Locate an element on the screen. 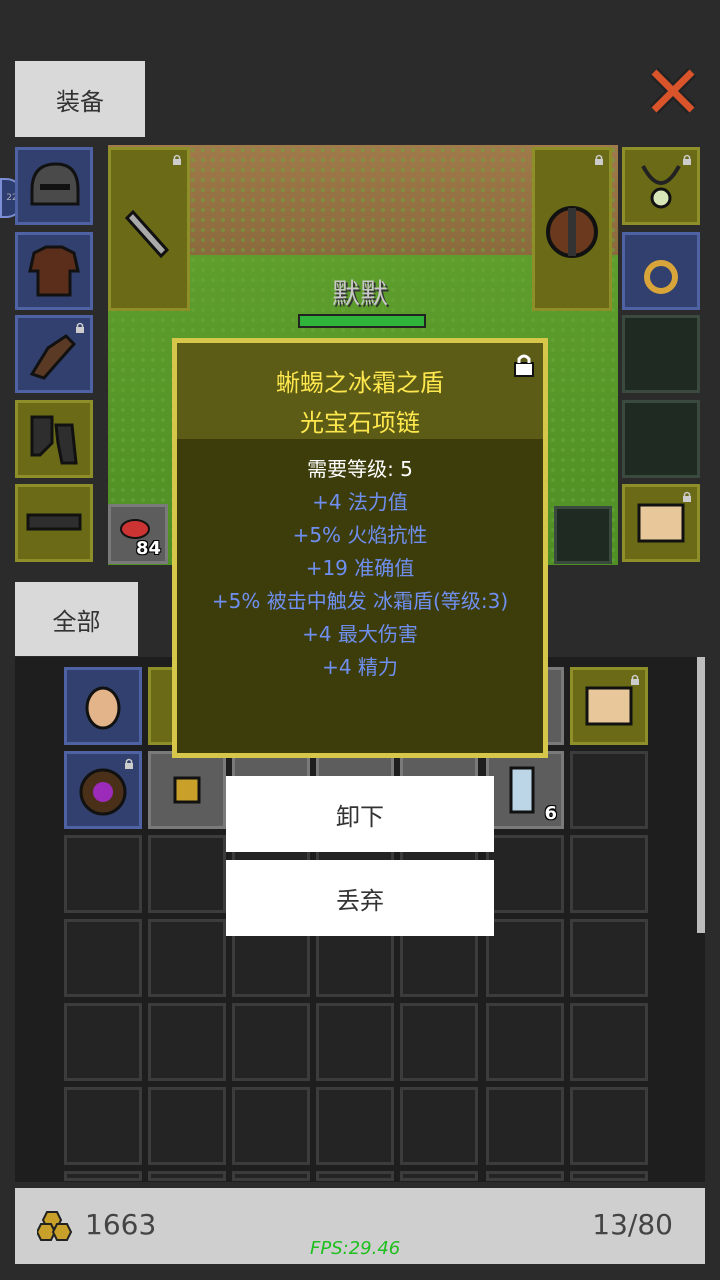  inventory-capacity: 13/80 is located at coordinates (632, 1224).